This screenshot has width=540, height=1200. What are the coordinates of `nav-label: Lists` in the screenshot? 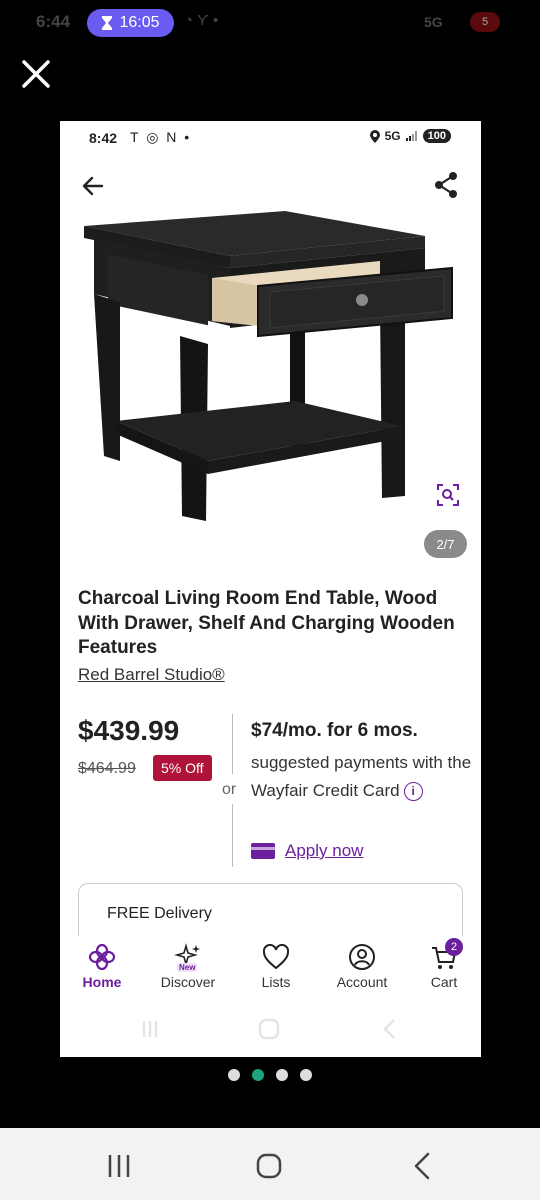 It's located at (276, 982).